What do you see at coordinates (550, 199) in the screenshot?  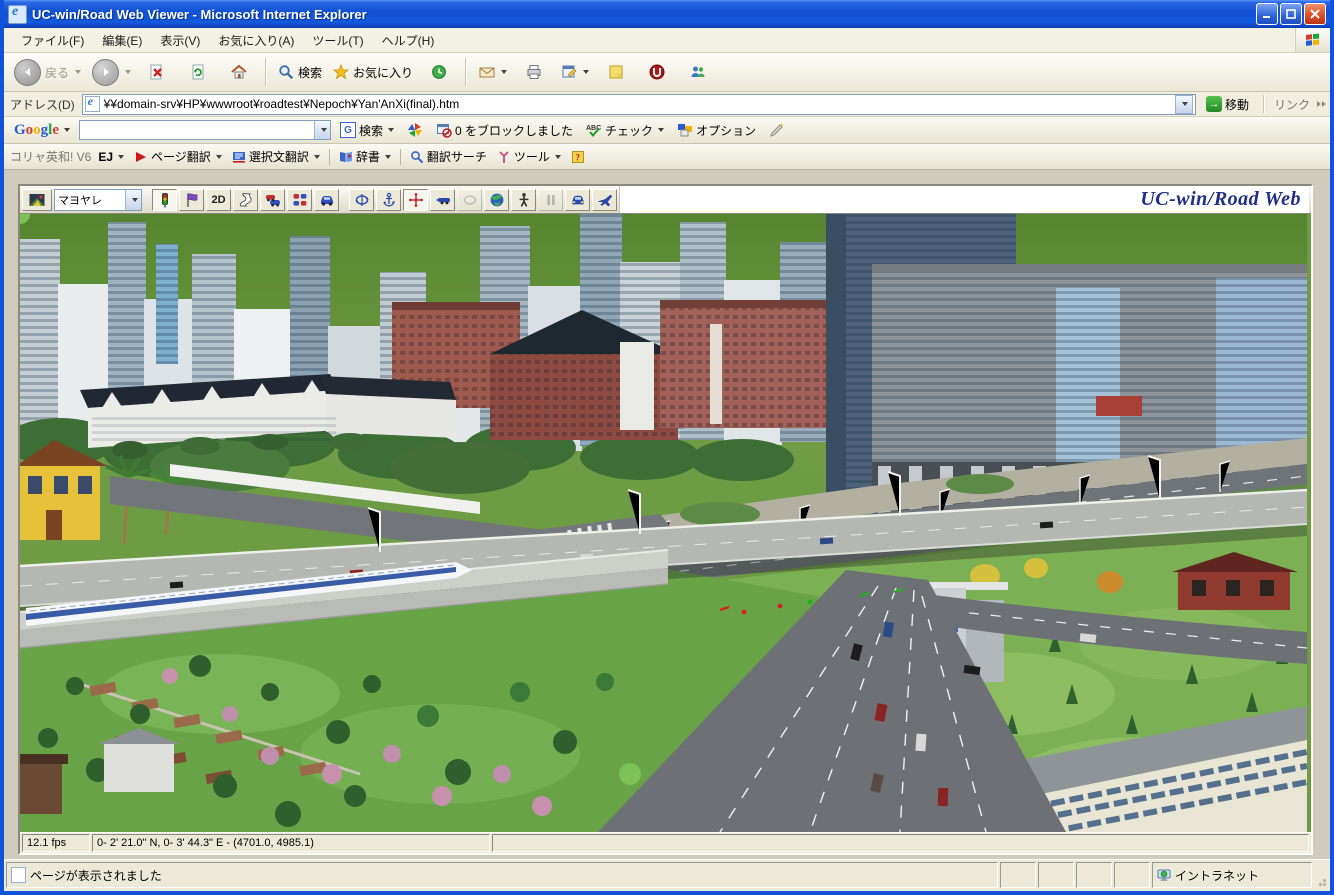 I see `pause-button` at bounding box center [550, 199].